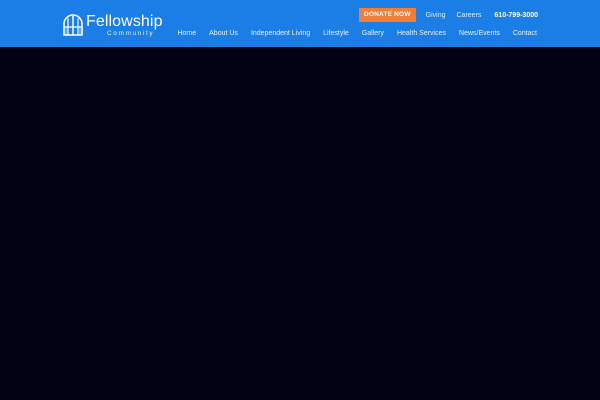 The width and height of the screenshot is (600, 400). I want to click on nav-item-independent-living: Independent Living, so click(280, 33).